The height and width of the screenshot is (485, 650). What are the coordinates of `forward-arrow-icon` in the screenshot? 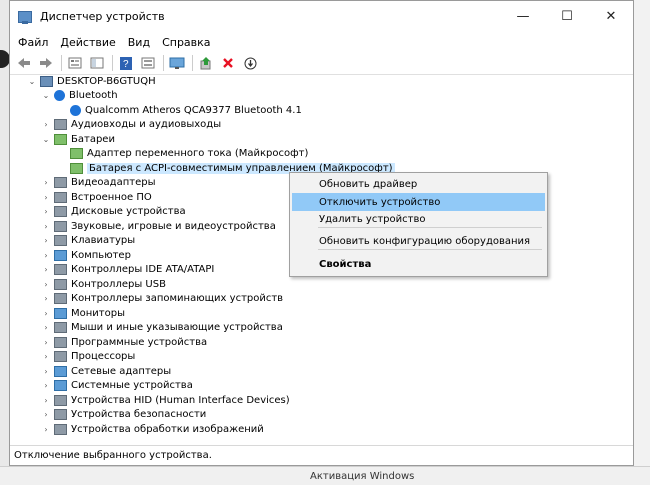 It's located at (46, 63).